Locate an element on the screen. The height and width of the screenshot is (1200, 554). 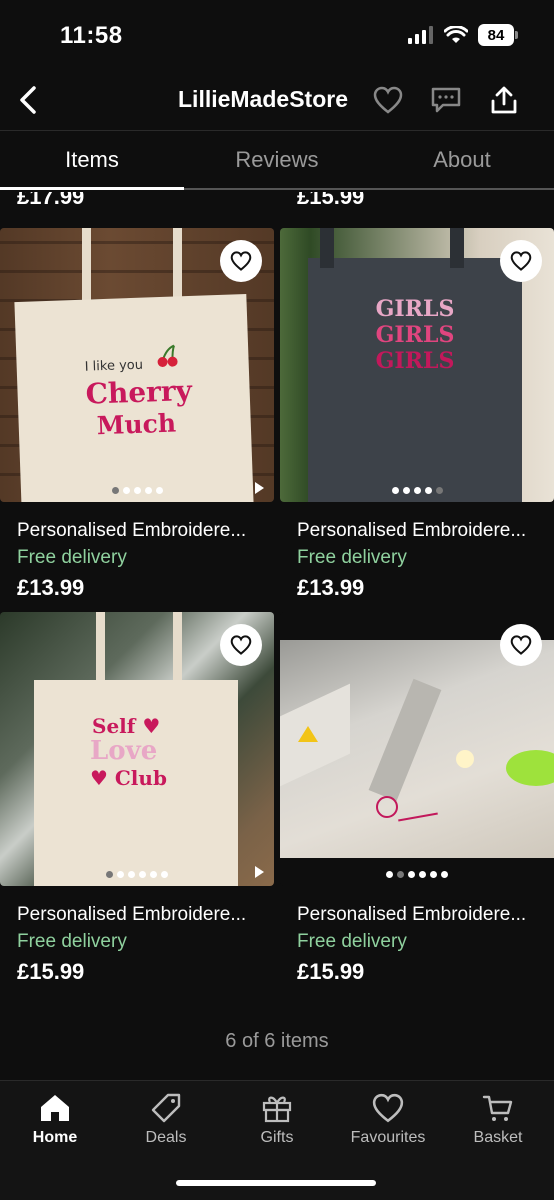
partial-price: £15.99 is located at coordinates (331, 200).